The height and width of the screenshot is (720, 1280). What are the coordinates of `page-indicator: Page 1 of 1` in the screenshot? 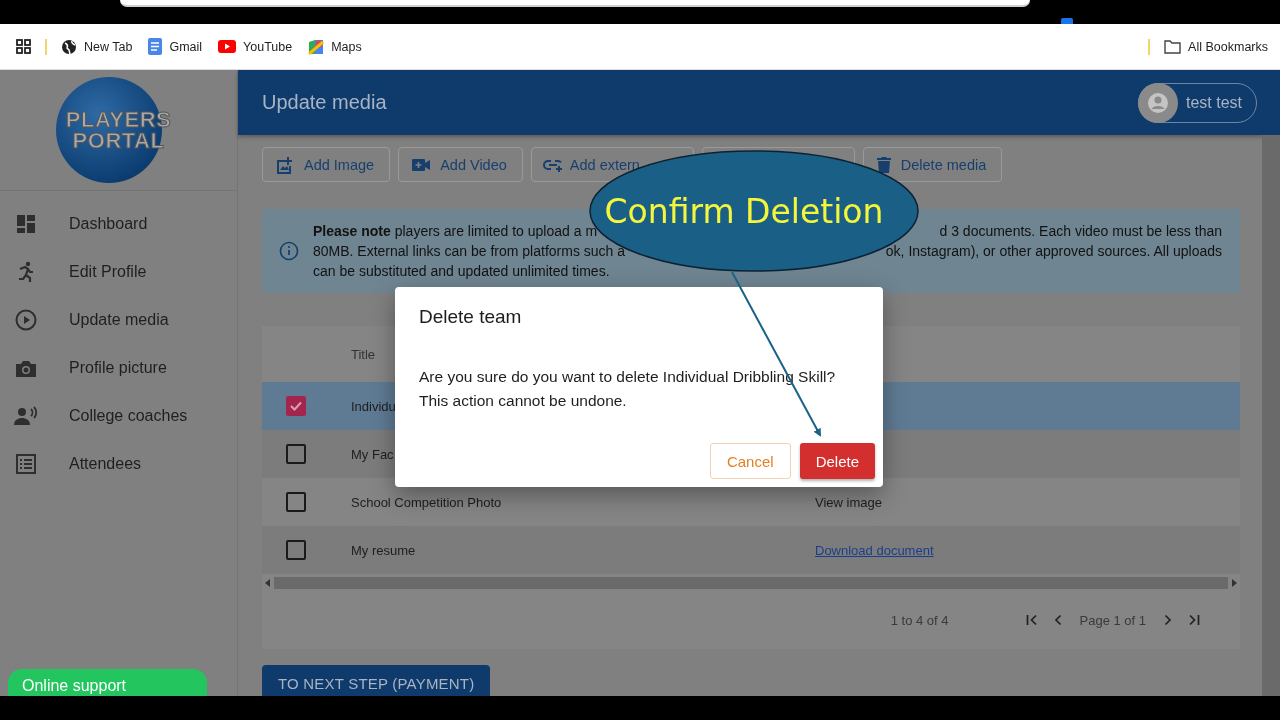 It's located at (1112, 620).